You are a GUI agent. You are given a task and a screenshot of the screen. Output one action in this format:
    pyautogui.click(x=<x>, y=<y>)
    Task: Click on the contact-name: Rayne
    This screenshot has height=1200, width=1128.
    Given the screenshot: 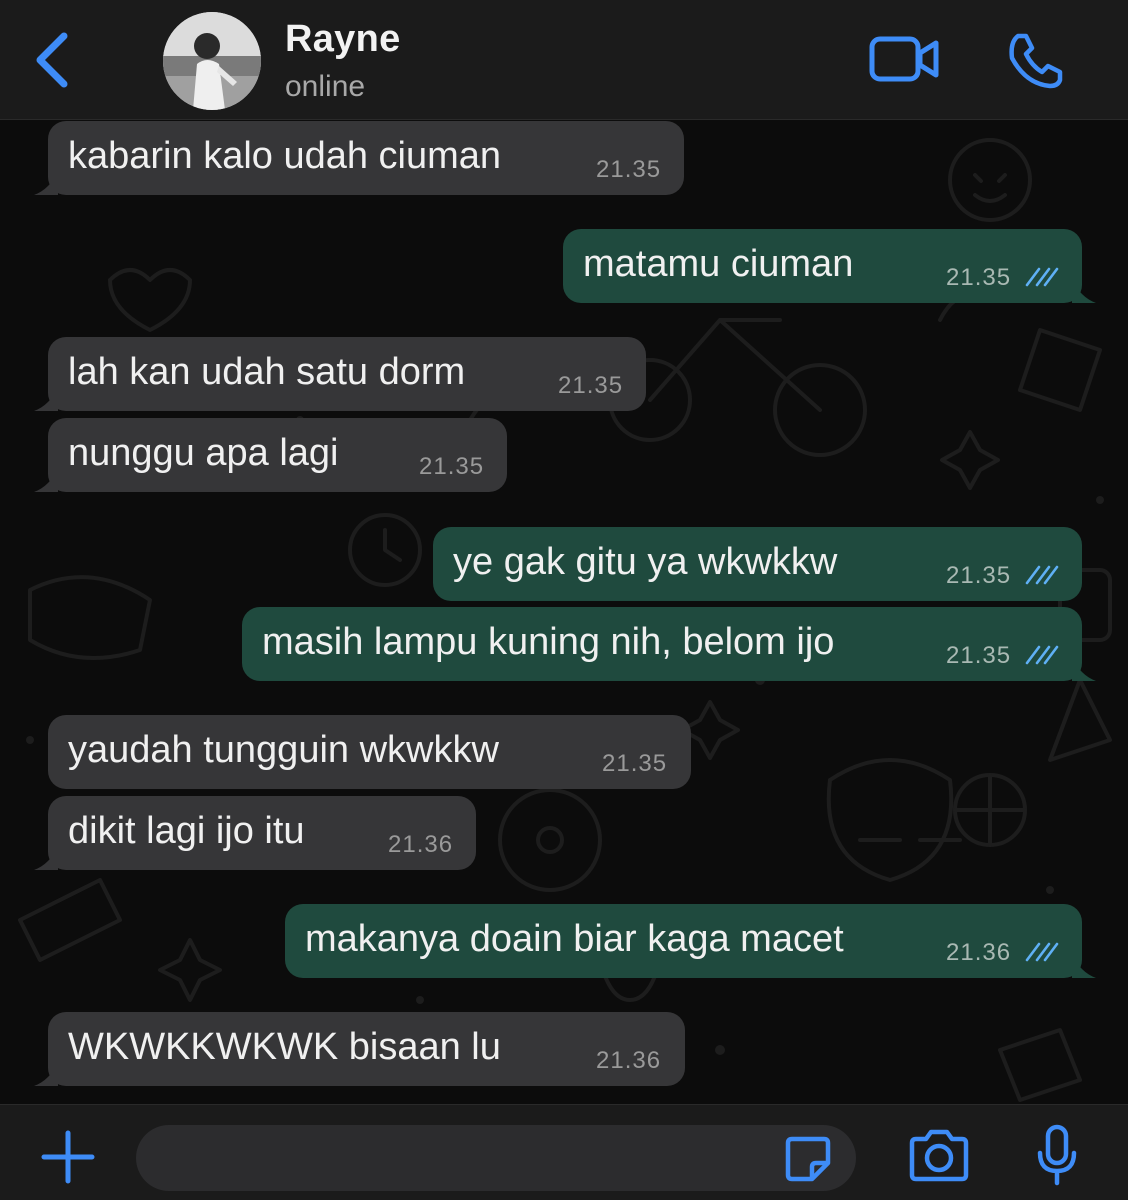 What is the action you would take?
    pyautogui.click(x=343, y=39)
    